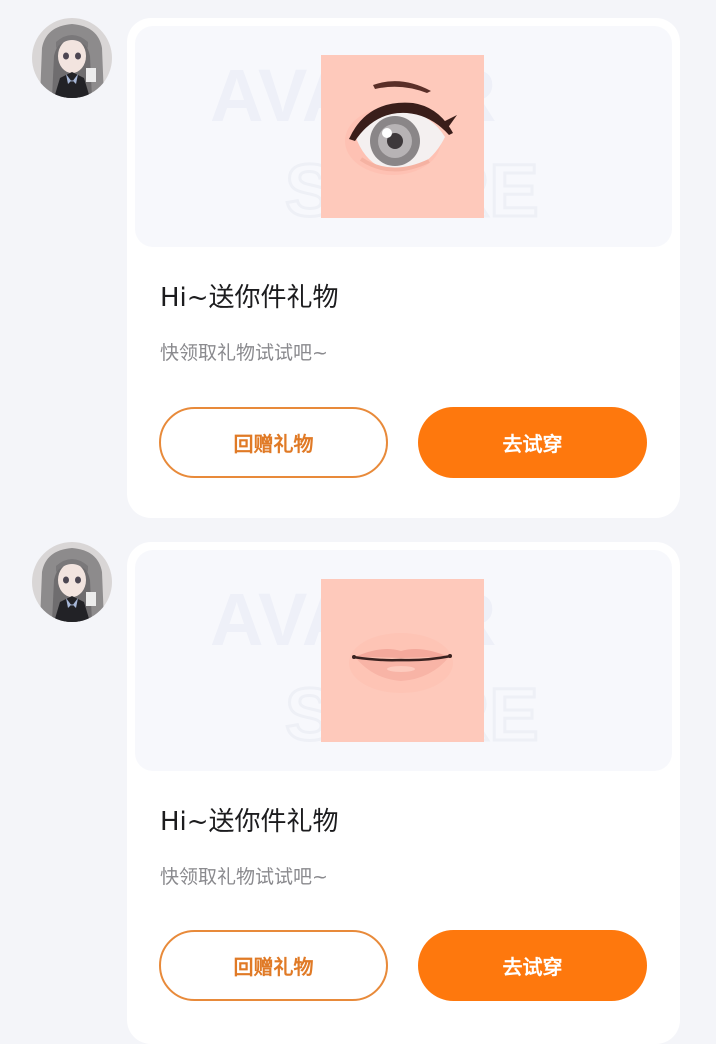 This screenshot has width=716, height=1044. I want to click on eye-makeup-icon, so click(402, 136).